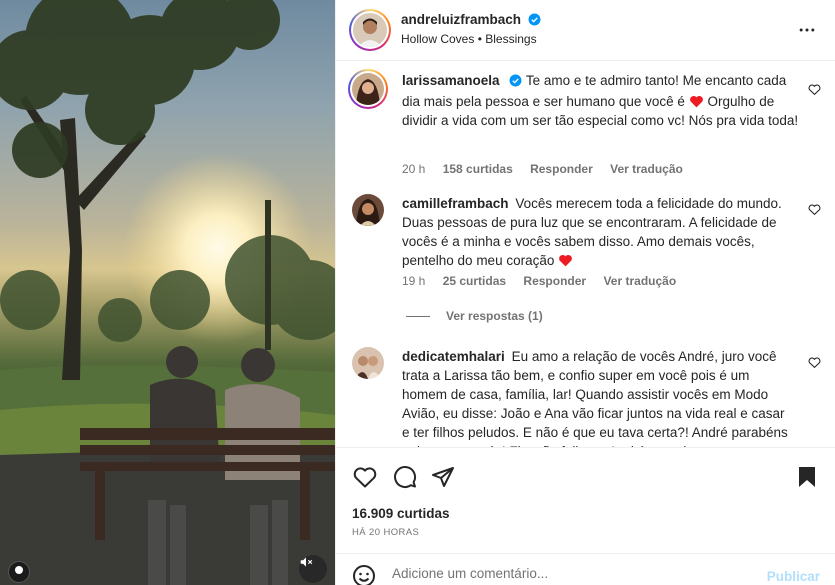  I want to click on view-replies-button: Ver respostas (1), so click(474, 316).